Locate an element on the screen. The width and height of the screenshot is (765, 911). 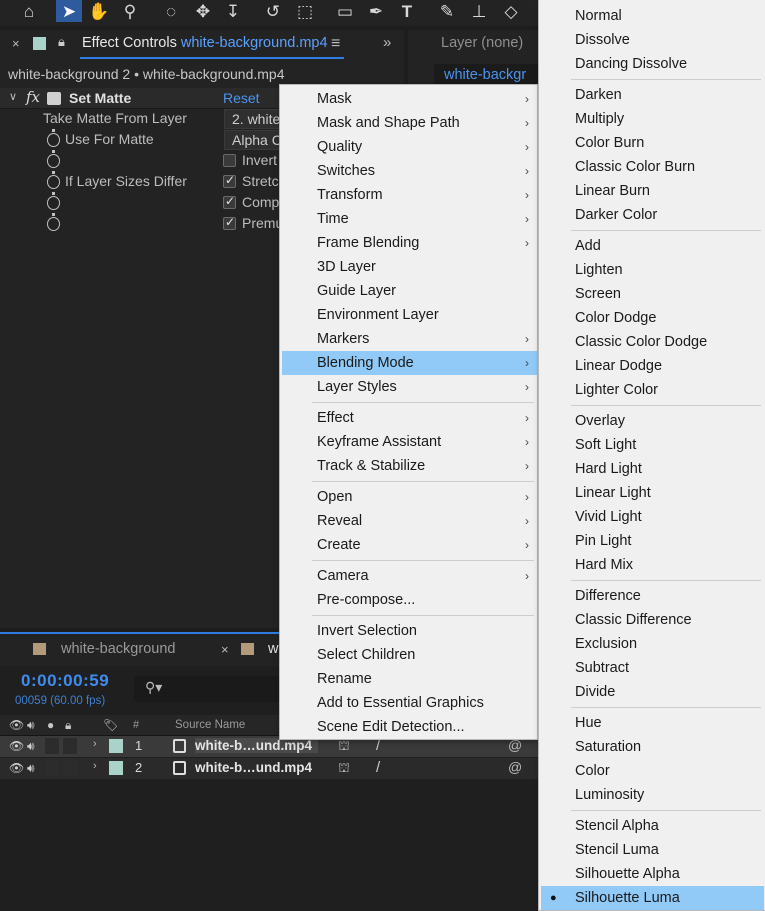
composite-checkbox is located at coordinates (229, 201).